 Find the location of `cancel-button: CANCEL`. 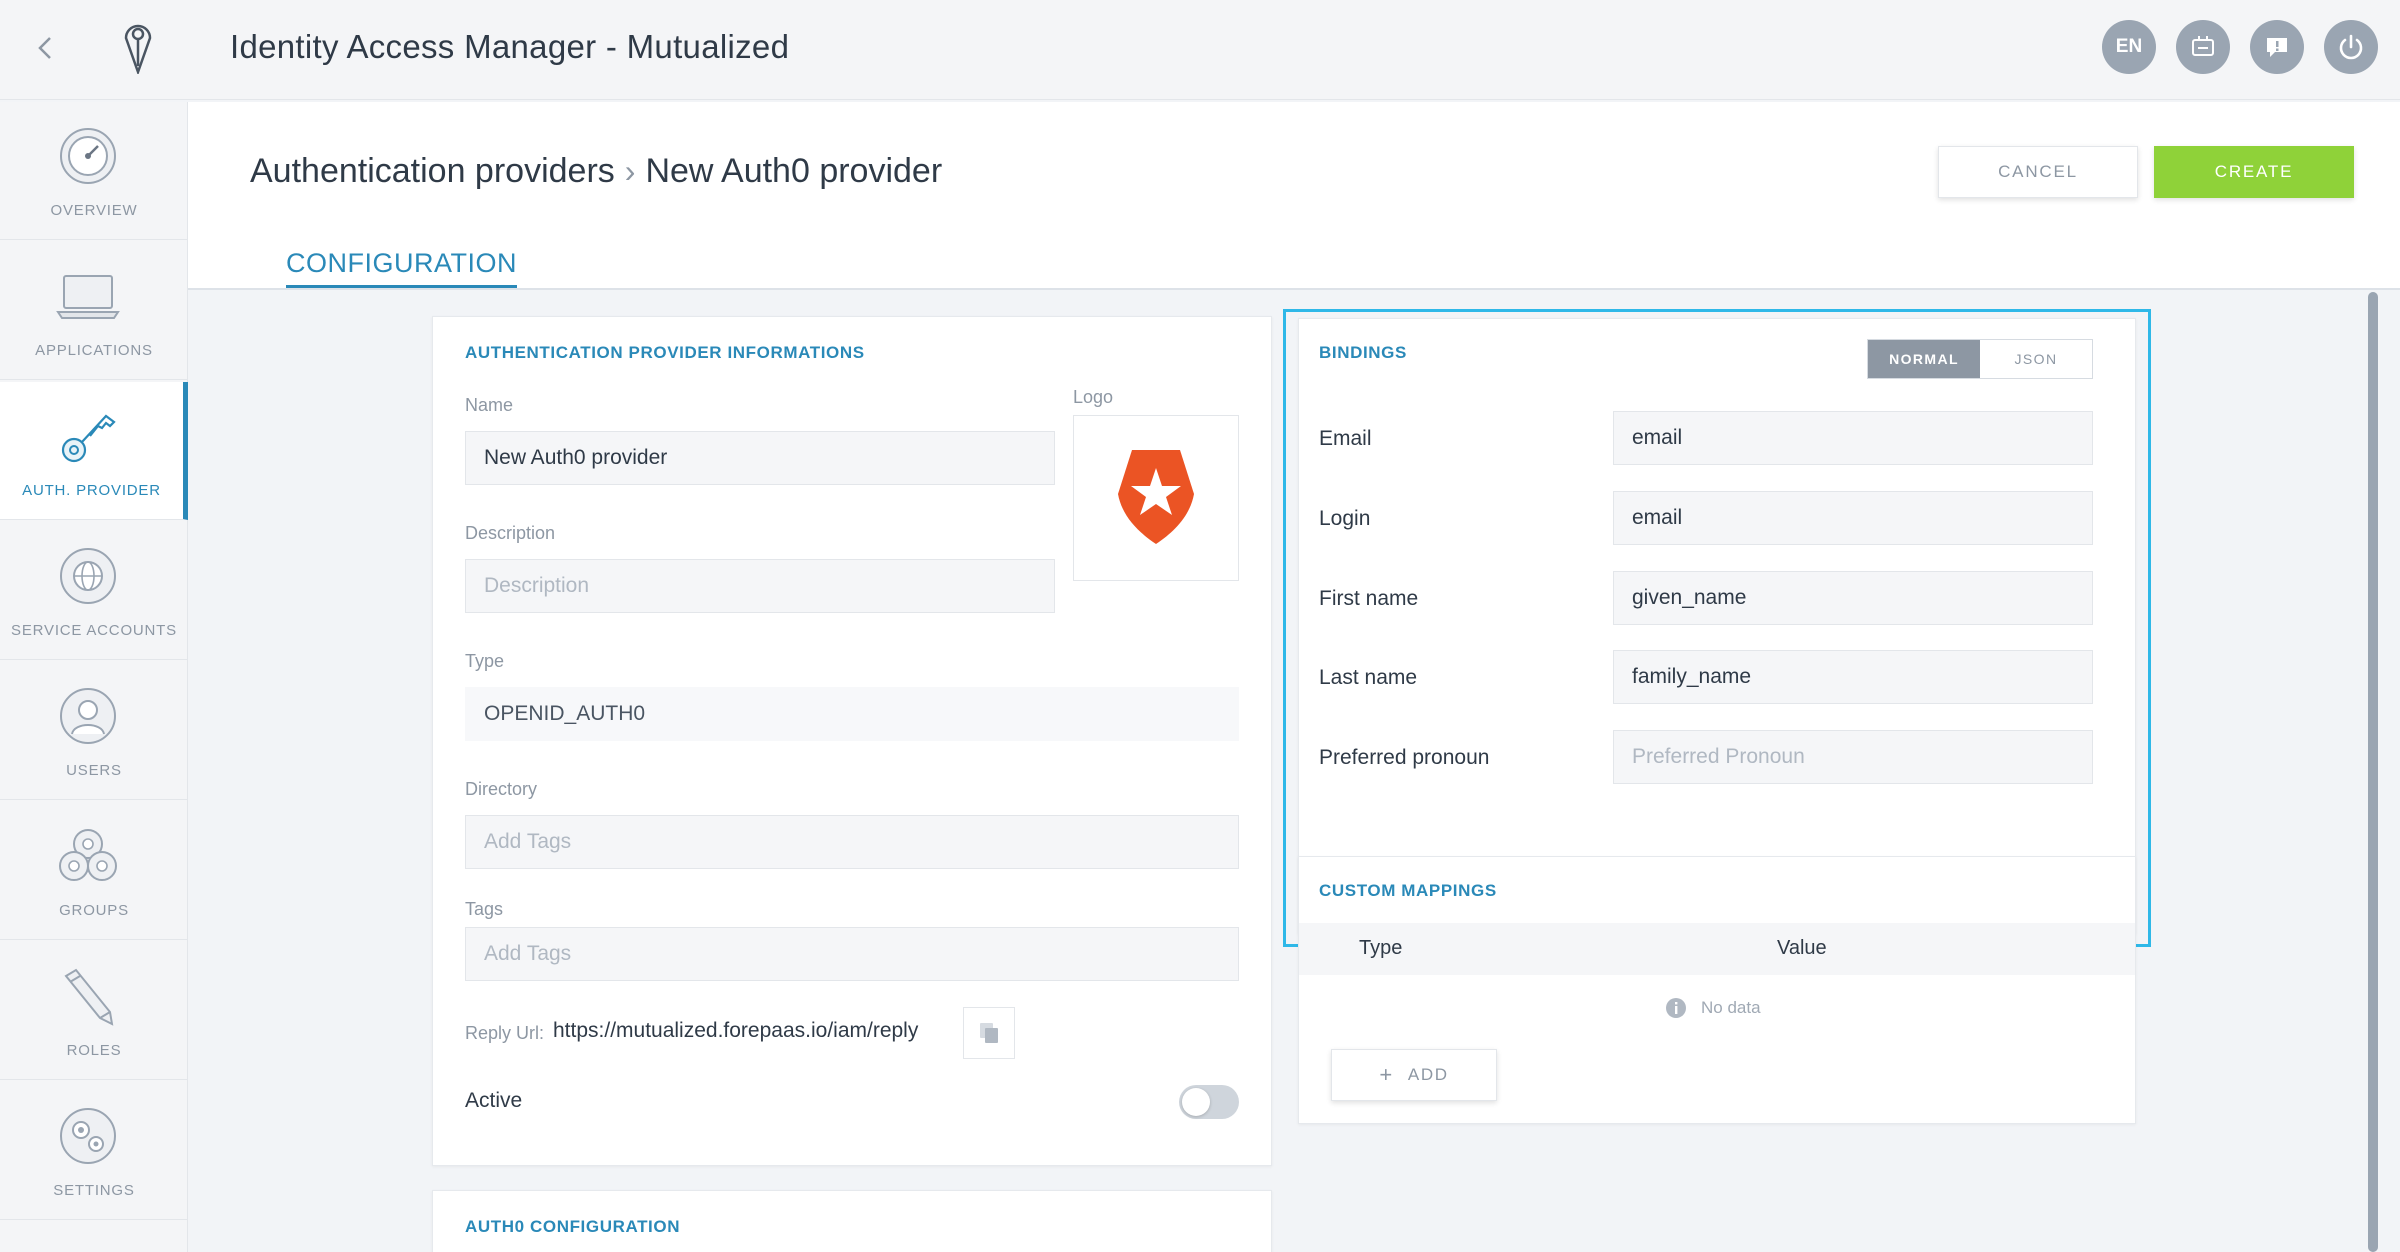

cancel-button: CANCEL is located at coordinates (2038, 172).